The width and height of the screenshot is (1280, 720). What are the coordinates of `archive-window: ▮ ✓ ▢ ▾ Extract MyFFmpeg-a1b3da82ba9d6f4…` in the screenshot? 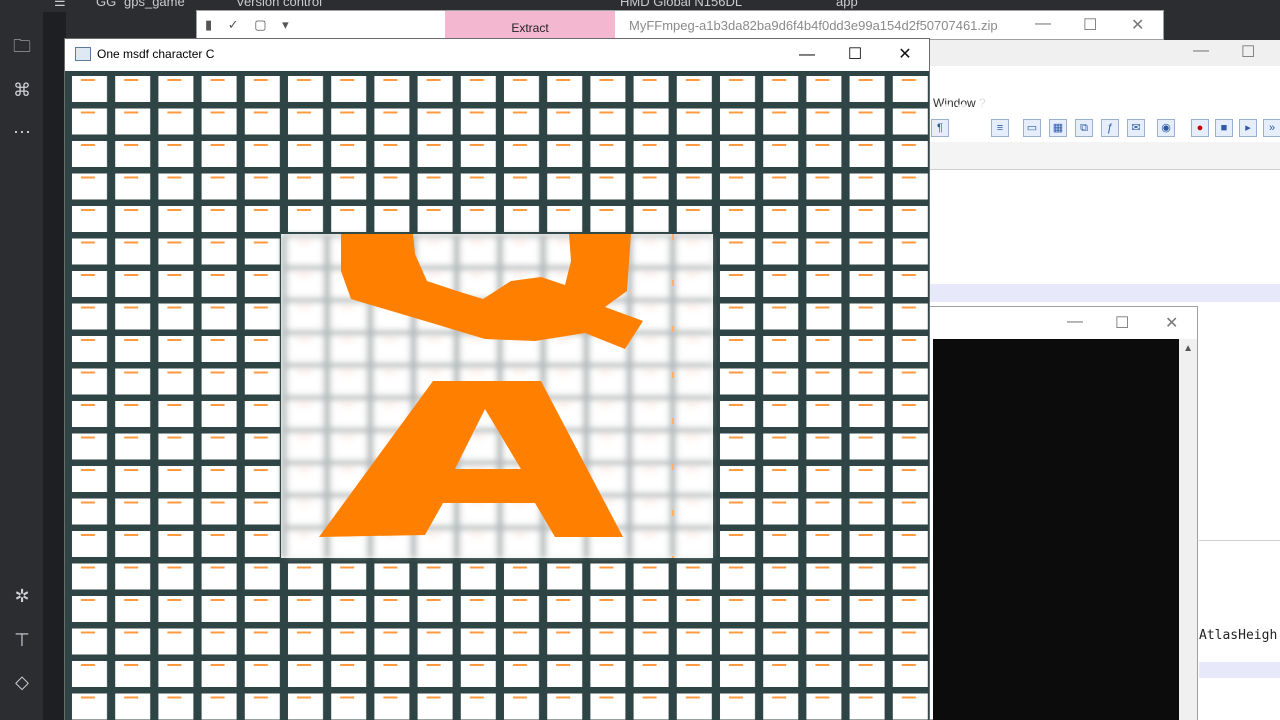 It's located at (680, 25).